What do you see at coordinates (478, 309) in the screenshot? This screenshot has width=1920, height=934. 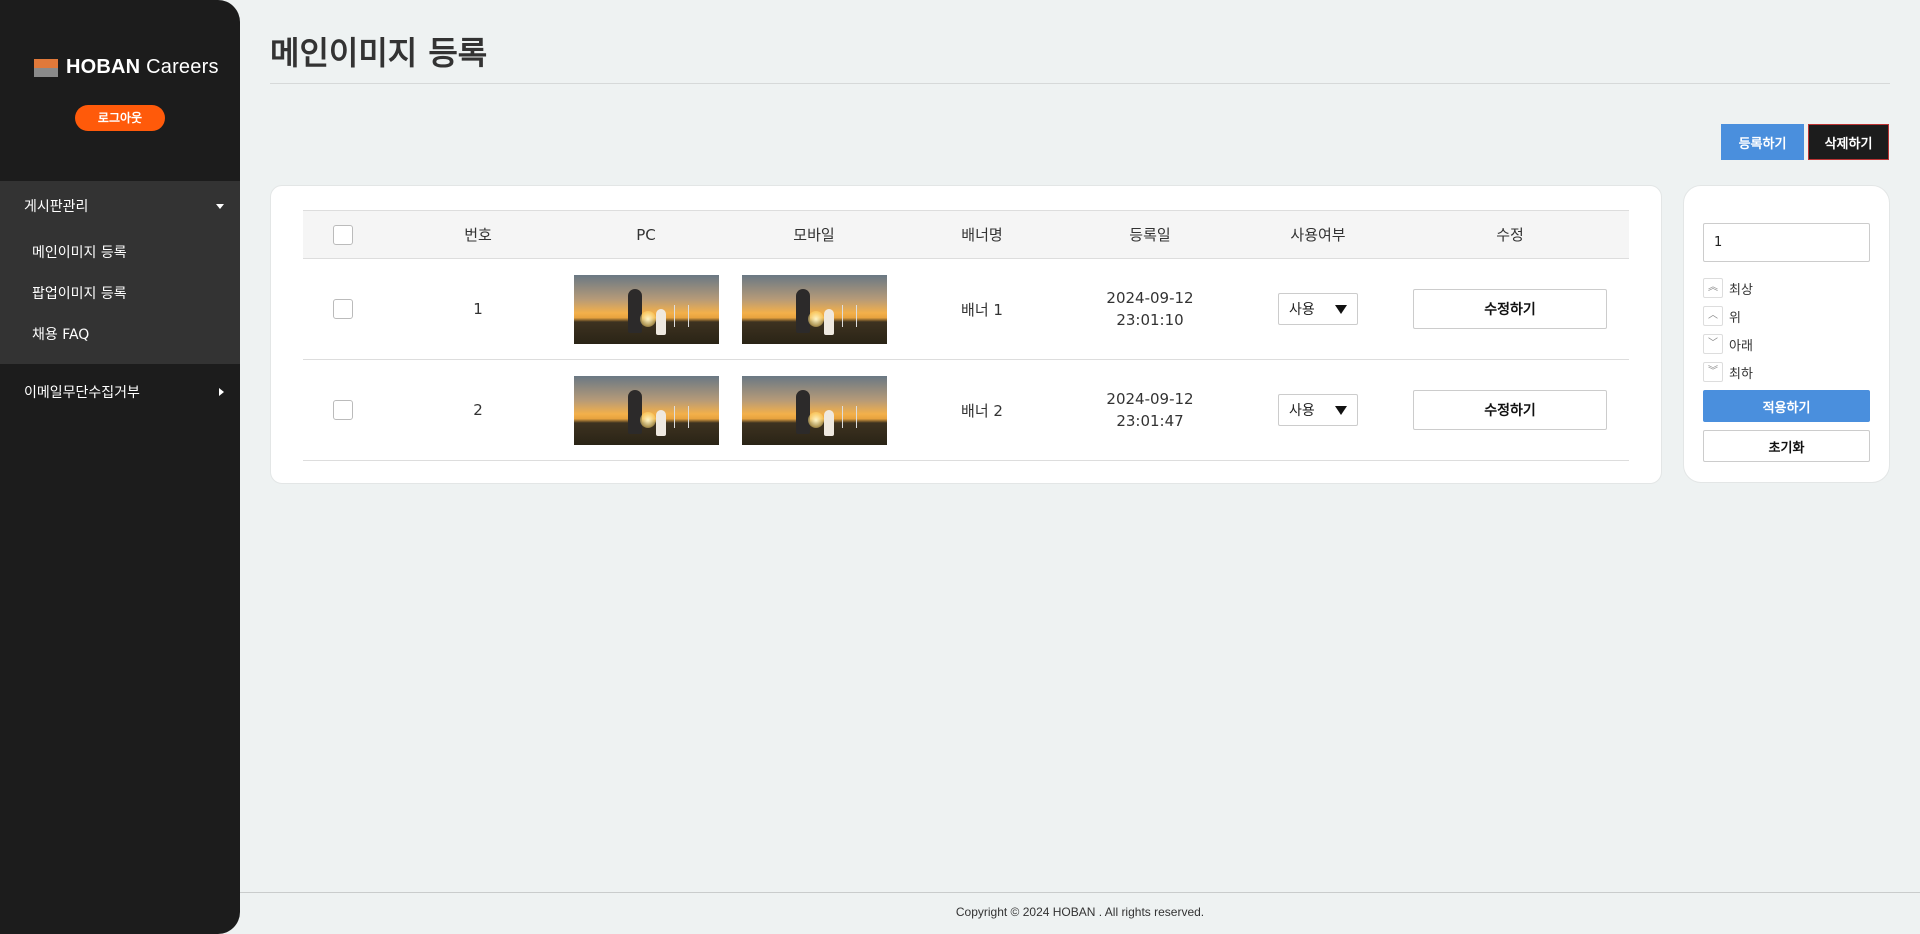 I see `row-number: 1` at bounding box center [478, 309].